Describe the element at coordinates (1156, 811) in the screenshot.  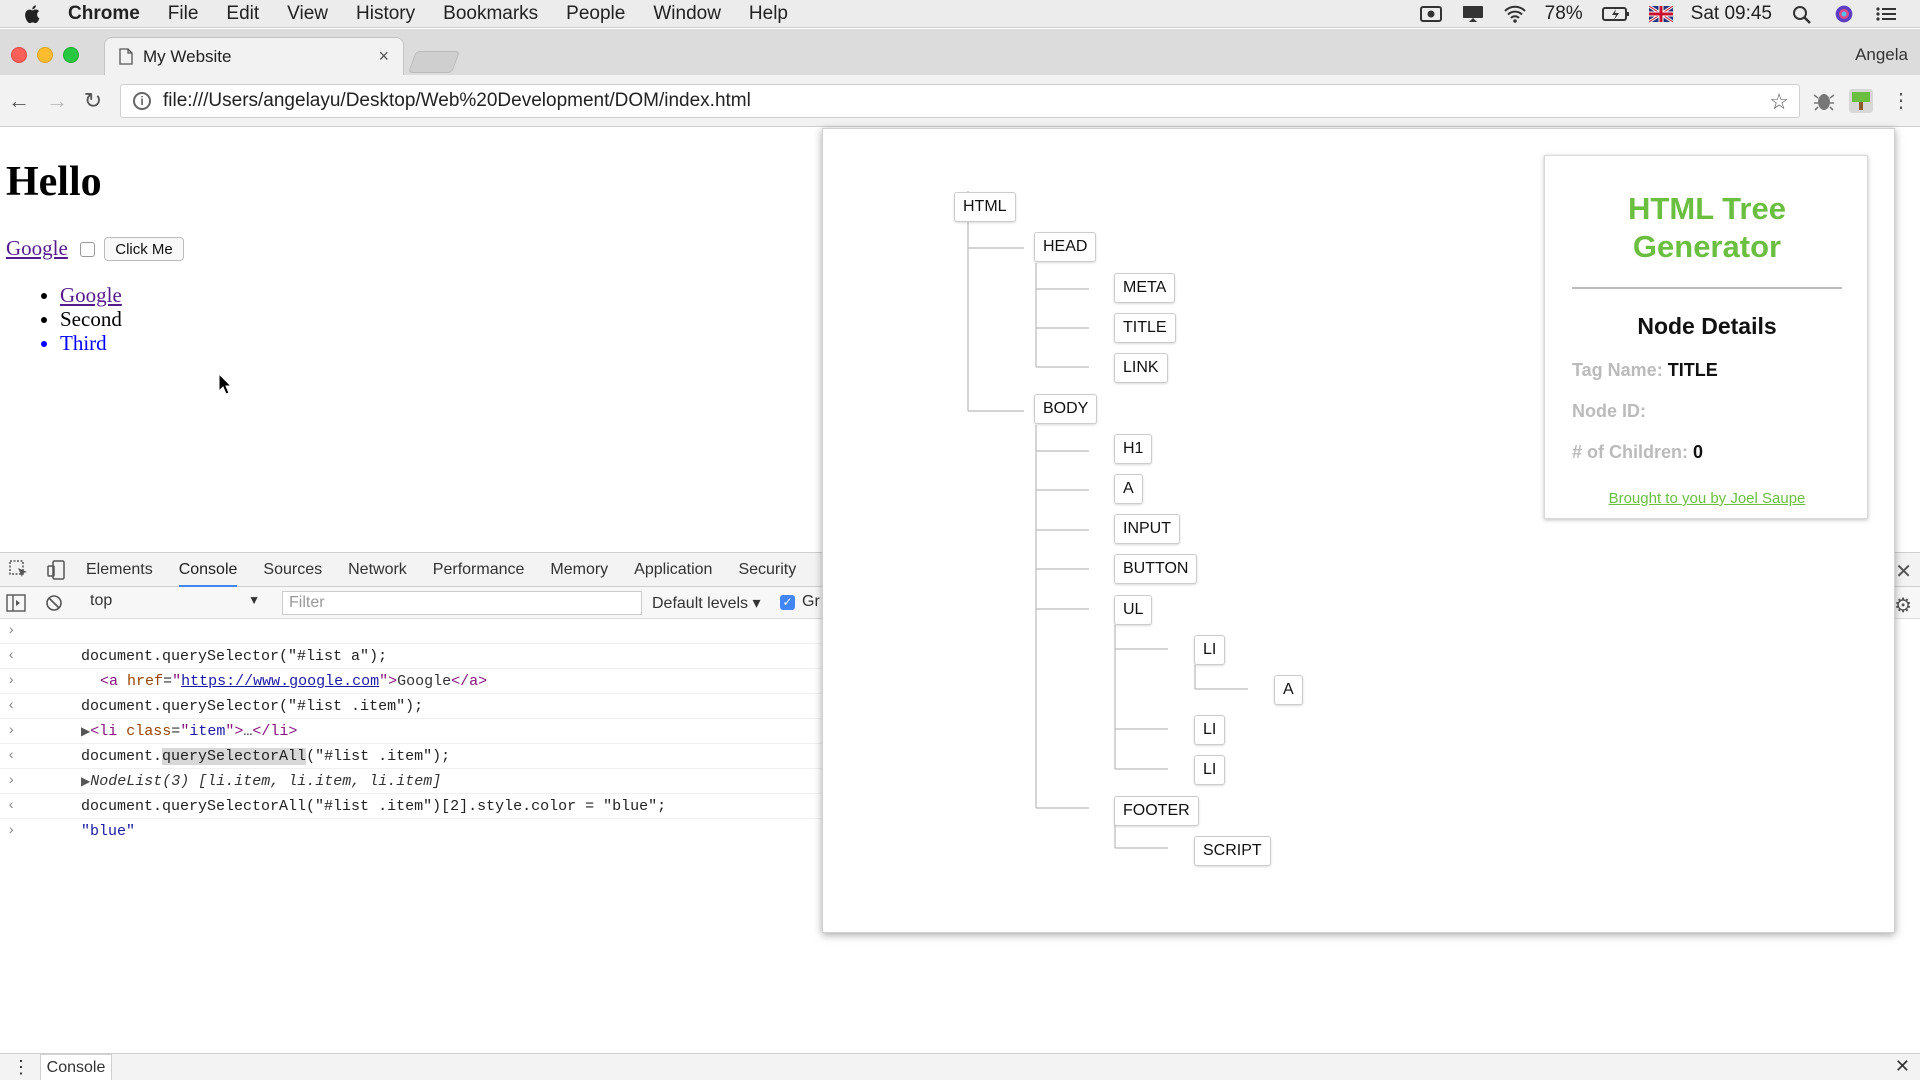
I see `tree-node-footer: FOOTER` at that location.